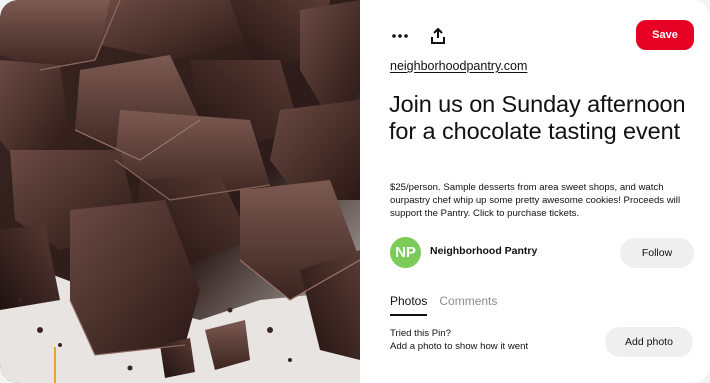 The width and height of the screenshot is (710, 383). I want to click on tab-comments: Comments, so click(468, 305).